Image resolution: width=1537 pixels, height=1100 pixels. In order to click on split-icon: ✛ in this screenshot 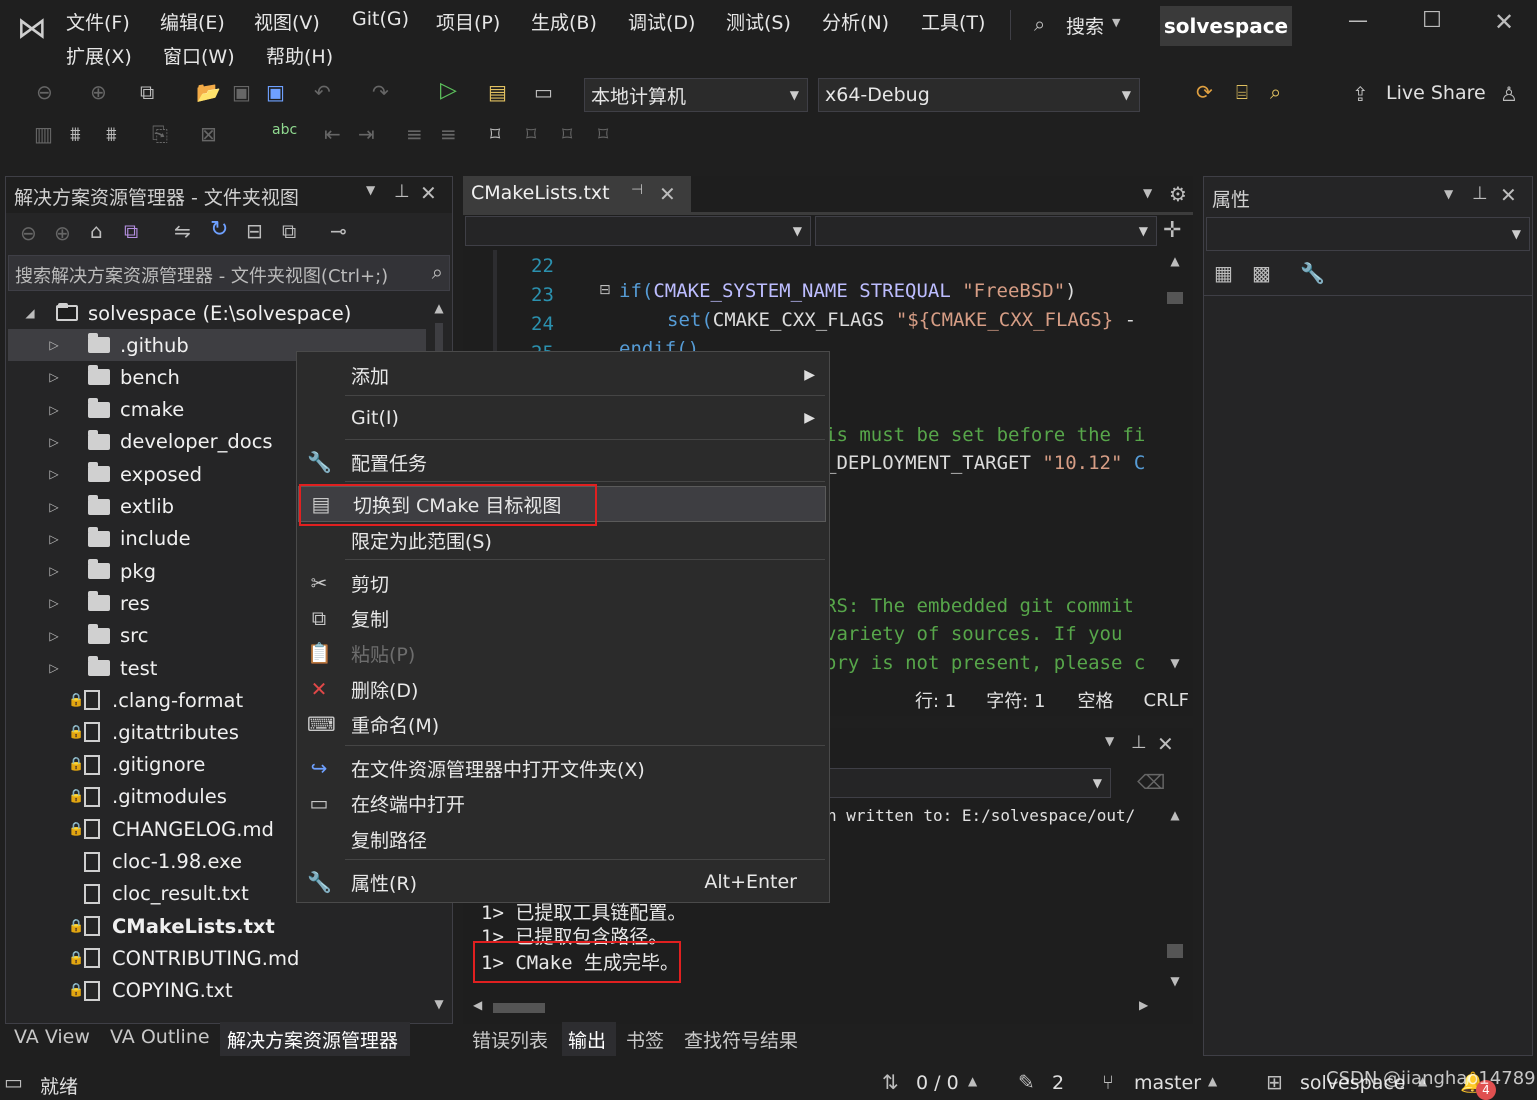, I will do `click(1172, 230)`.